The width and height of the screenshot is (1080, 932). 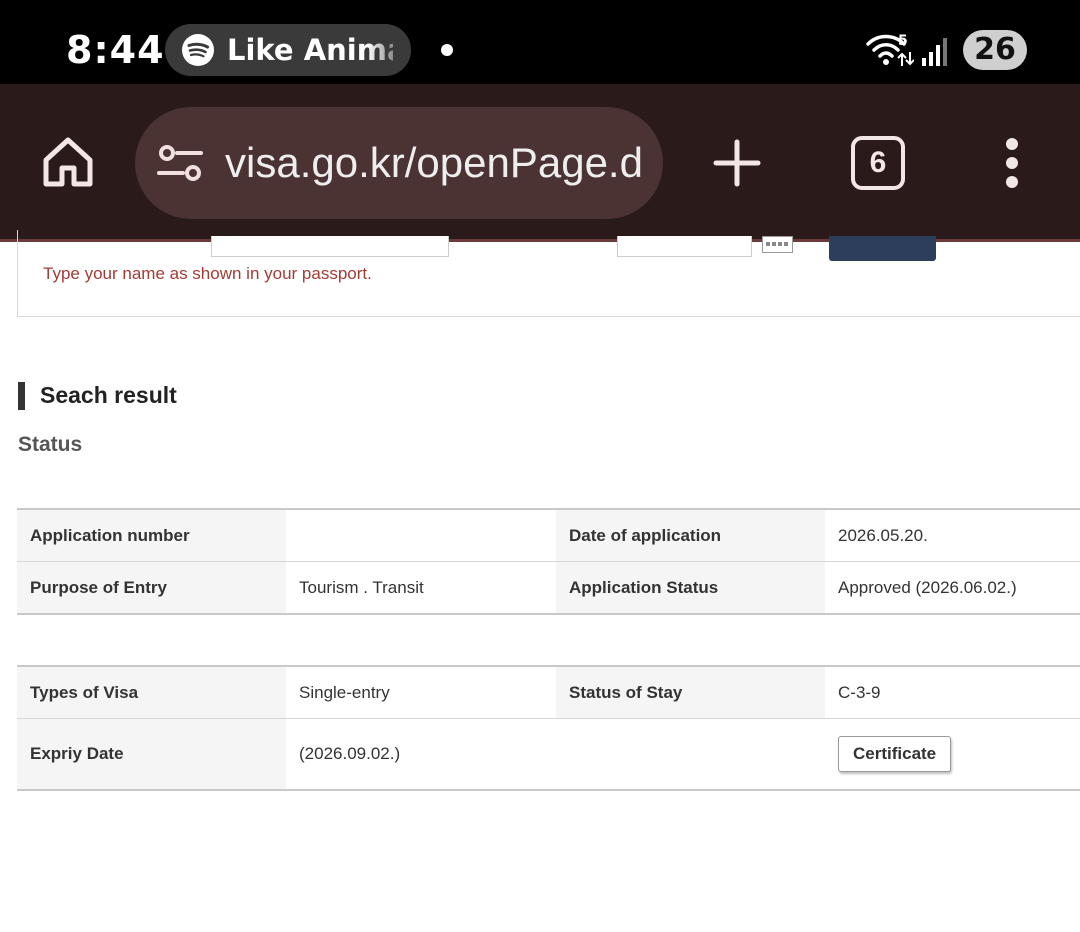 What do you see at coordinates (878, 163) in the screenshot?
I see `tab-switcher-button: 6` at bounding box center [878, 163].